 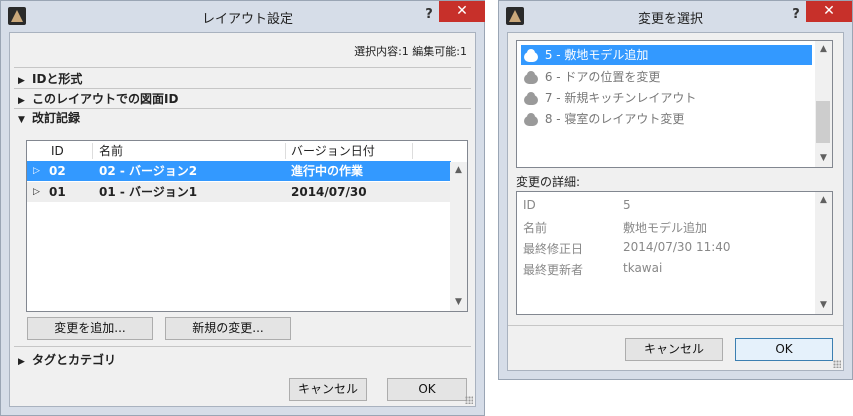 I want to click on column-header-name: 名前, so click(x=111, y=151).